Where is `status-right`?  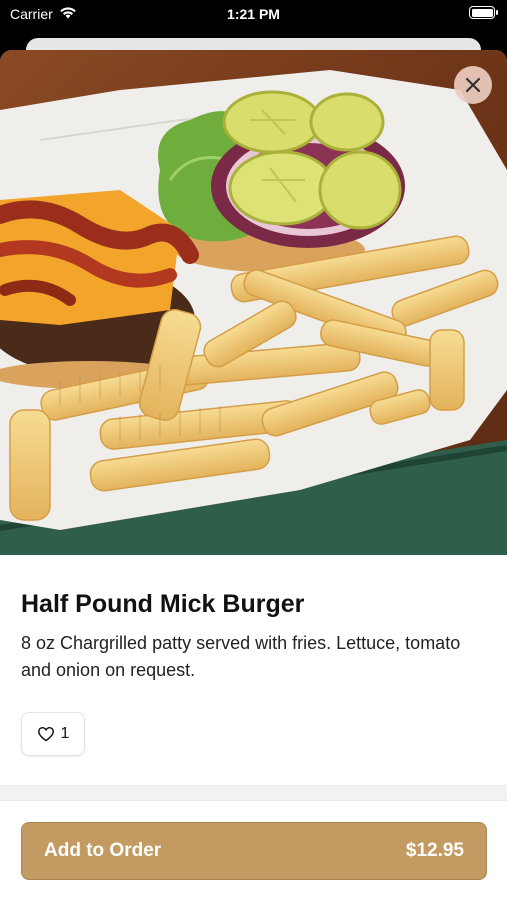 status-right is located at coordinates (483, 12).